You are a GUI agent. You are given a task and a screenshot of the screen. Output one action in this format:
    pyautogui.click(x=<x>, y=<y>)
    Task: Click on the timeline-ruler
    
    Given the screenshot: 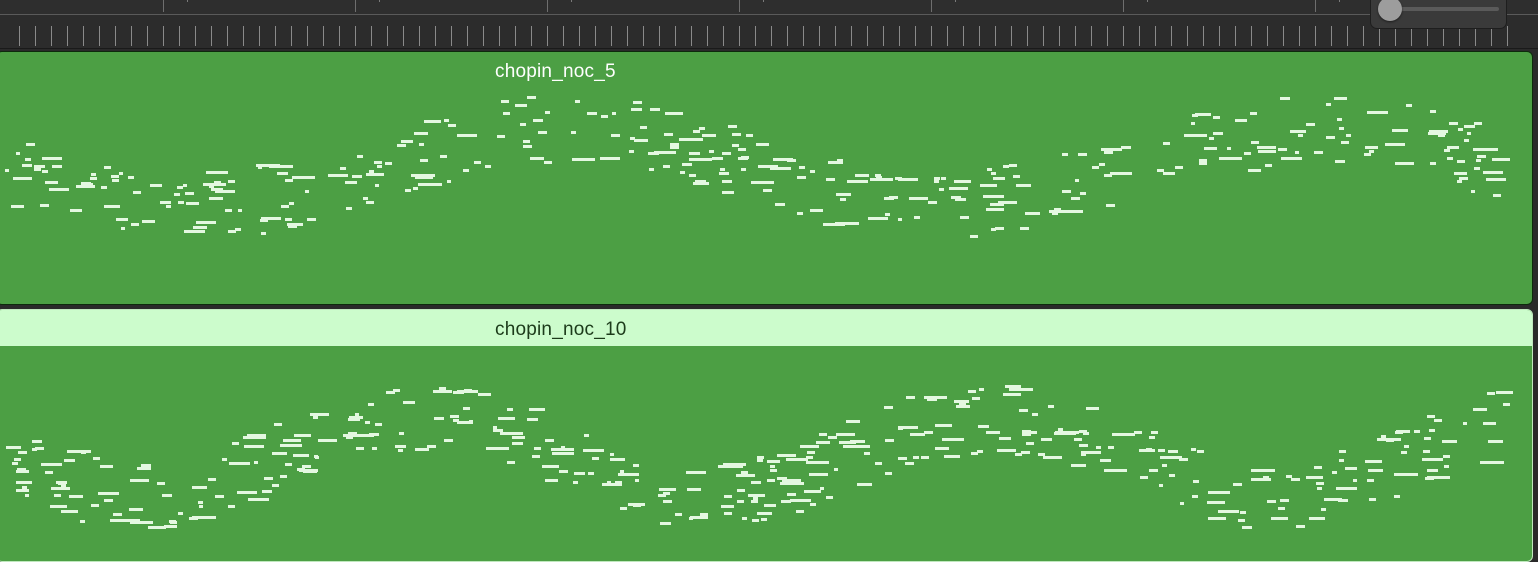 What is the action you would take?
    pyautogui.click(x=769, y=7)
    